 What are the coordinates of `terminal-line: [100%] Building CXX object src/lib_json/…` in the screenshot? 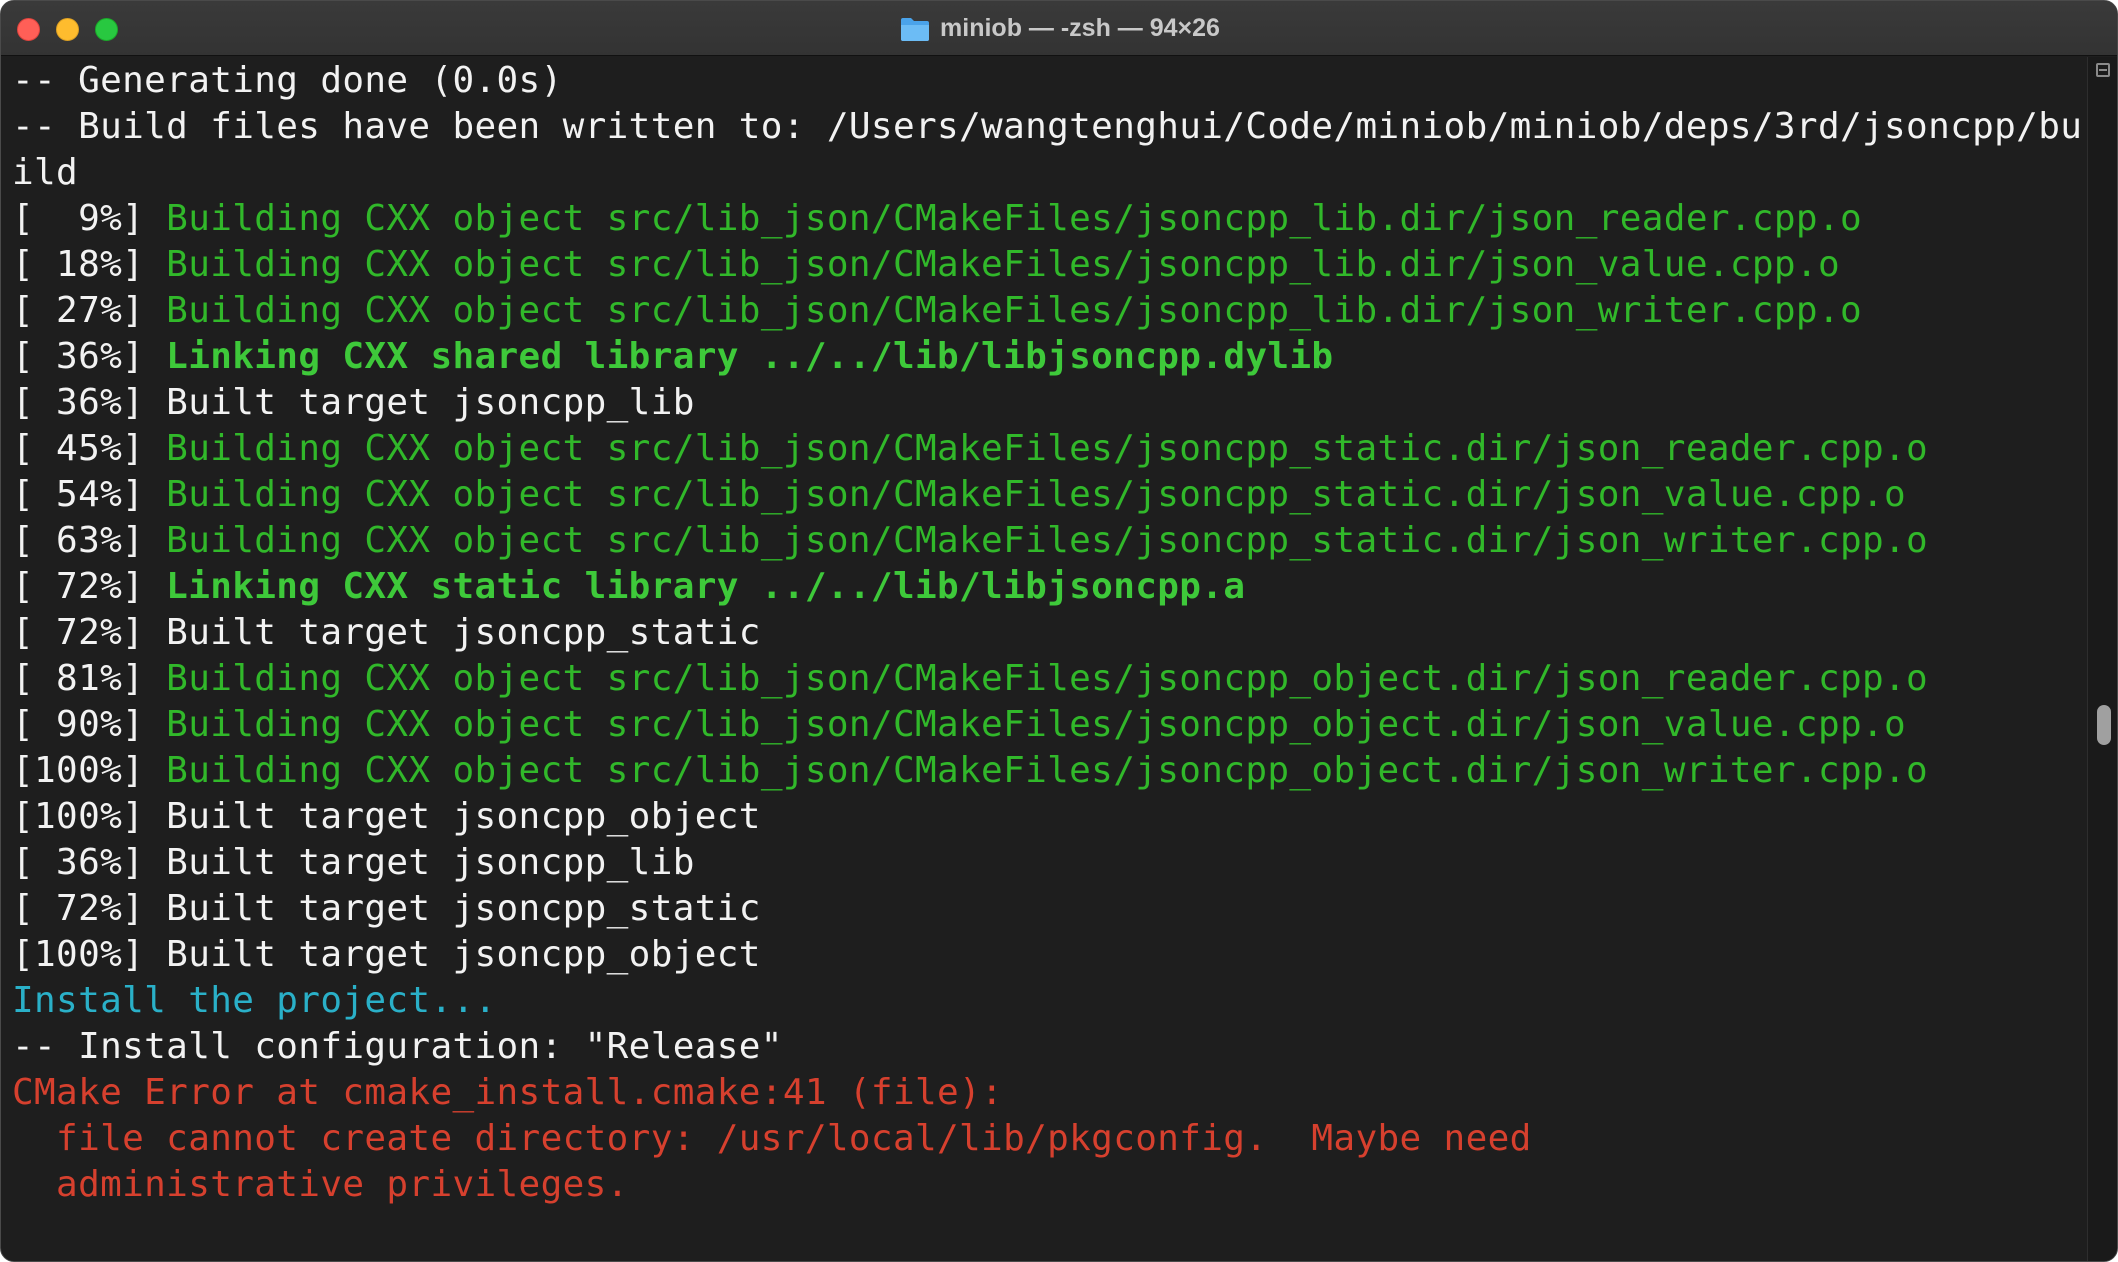 It's located at (1049, 771).